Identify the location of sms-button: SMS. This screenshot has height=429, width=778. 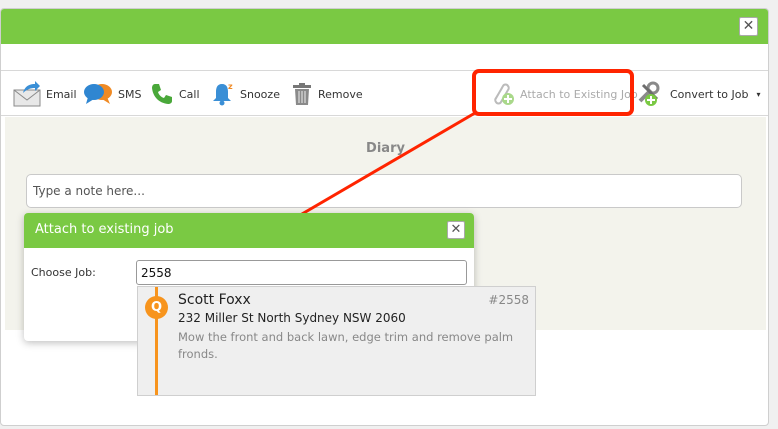
(112, 94).